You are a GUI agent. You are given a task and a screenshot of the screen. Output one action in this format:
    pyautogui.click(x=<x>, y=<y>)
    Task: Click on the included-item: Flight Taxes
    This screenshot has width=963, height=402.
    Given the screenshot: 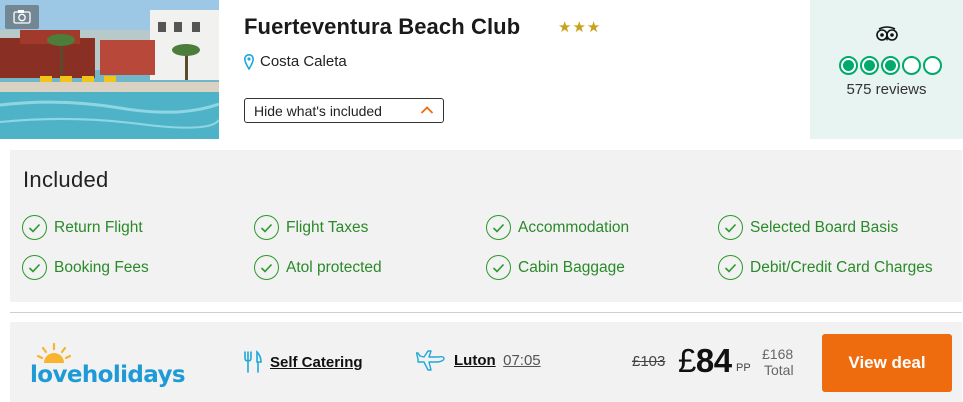 What is the action you would take?
    pyautogui.click(x=311, y=227)
    